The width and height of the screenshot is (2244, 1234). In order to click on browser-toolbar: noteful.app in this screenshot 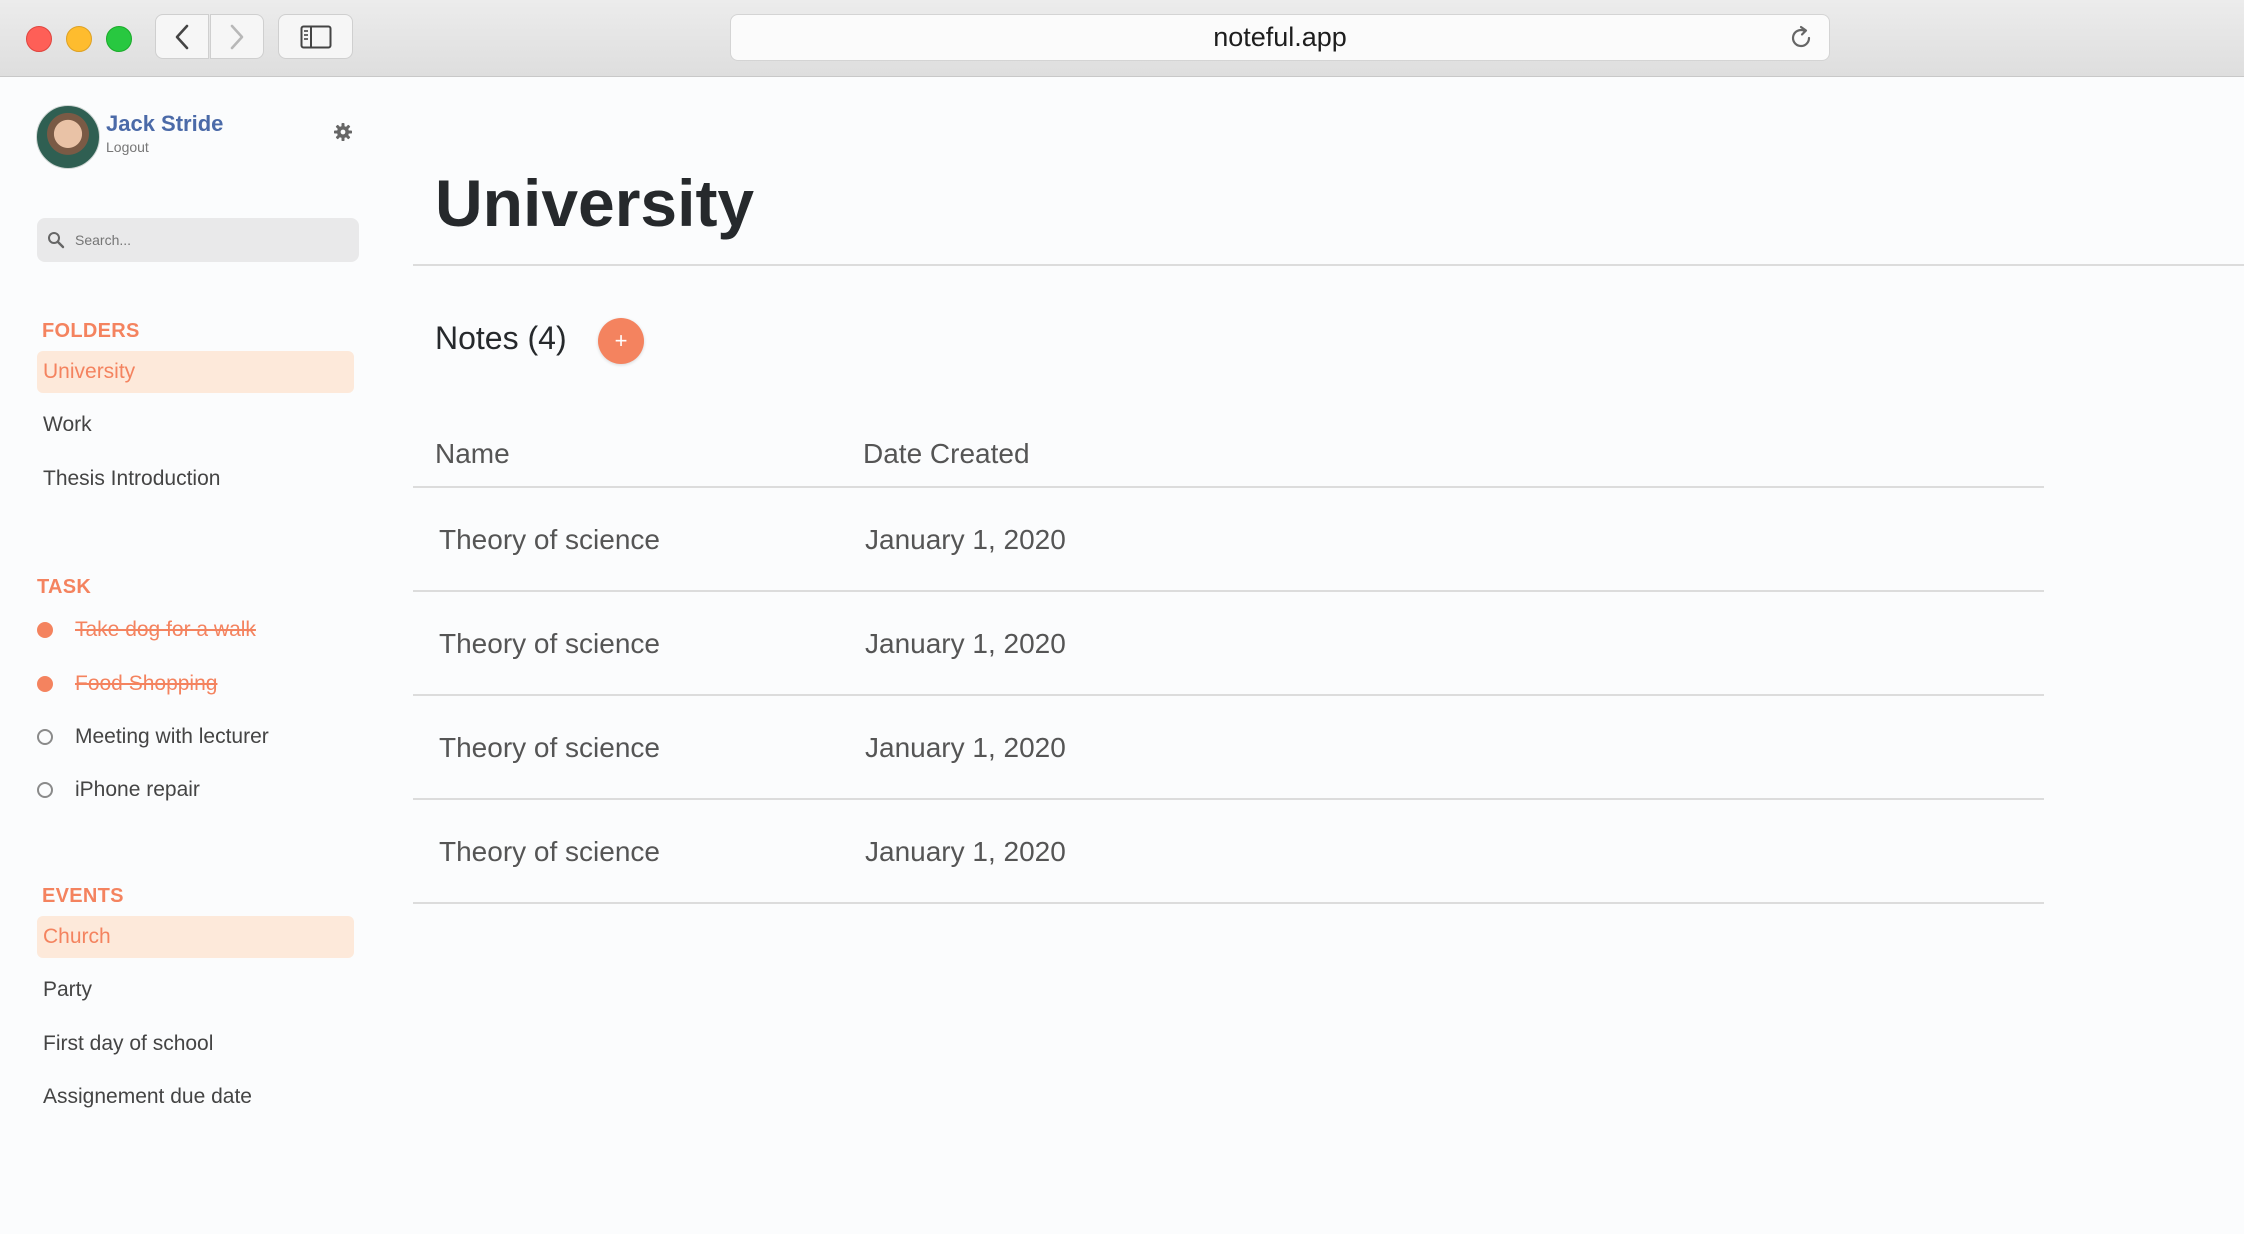, I will do `click(1122, 38)`.